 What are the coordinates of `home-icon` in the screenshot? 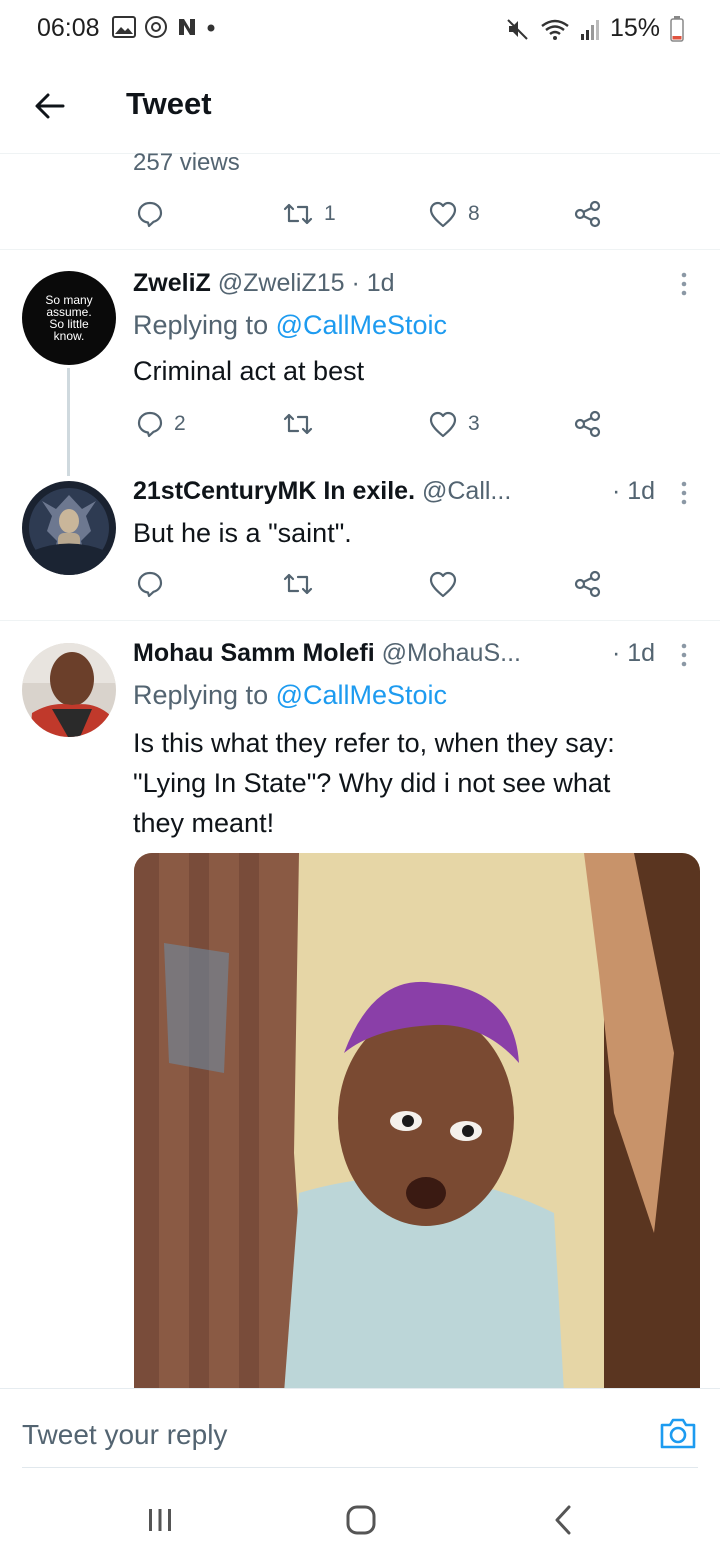 It's located at (361, 1520).